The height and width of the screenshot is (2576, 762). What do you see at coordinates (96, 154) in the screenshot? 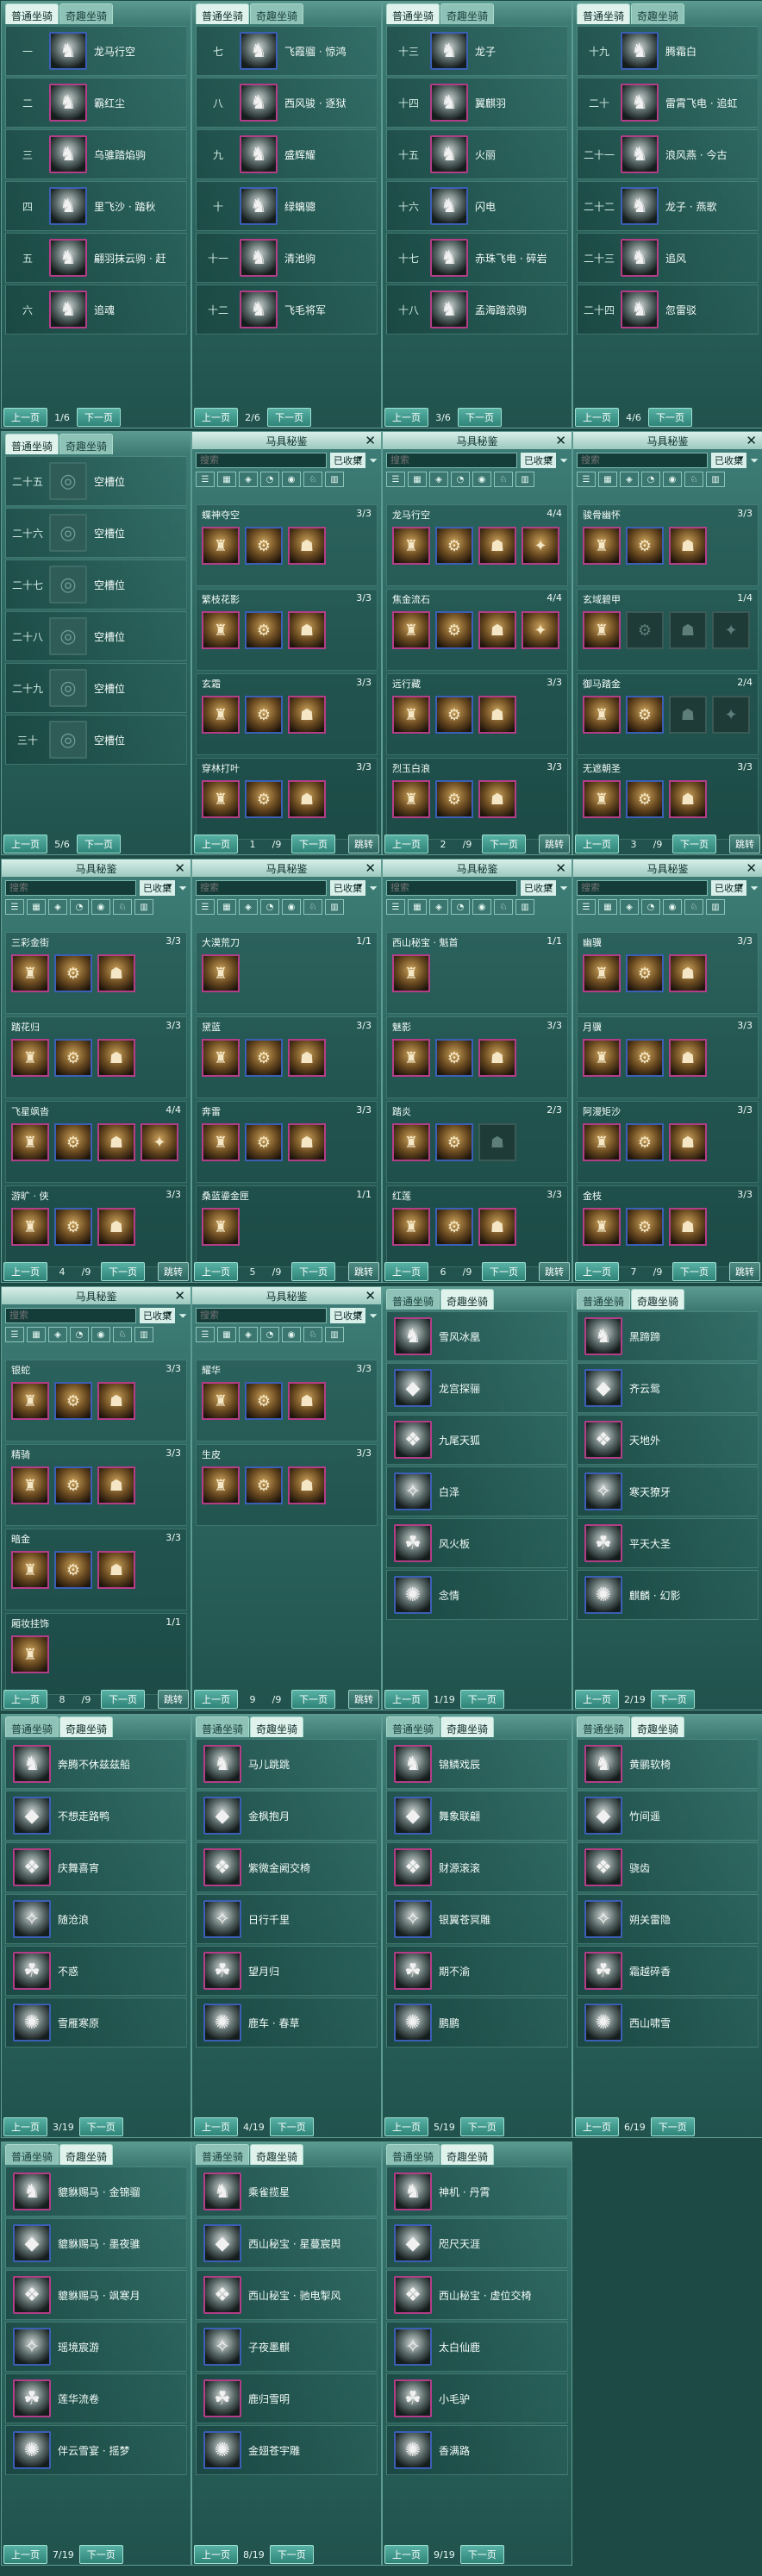
I see `mount-row: 三 ♞ 乌骓踏焰驹` at bounding box center [96, 154].